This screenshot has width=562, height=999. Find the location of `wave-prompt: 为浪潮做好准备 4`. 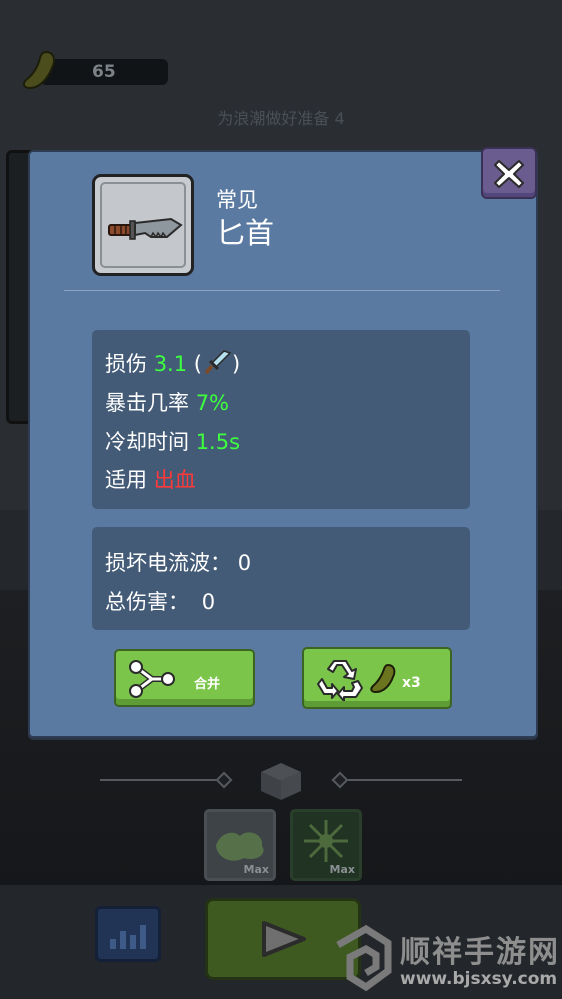

wave-prompt: 为浪潮做好准备 4 is located at coordinates (281, 118).